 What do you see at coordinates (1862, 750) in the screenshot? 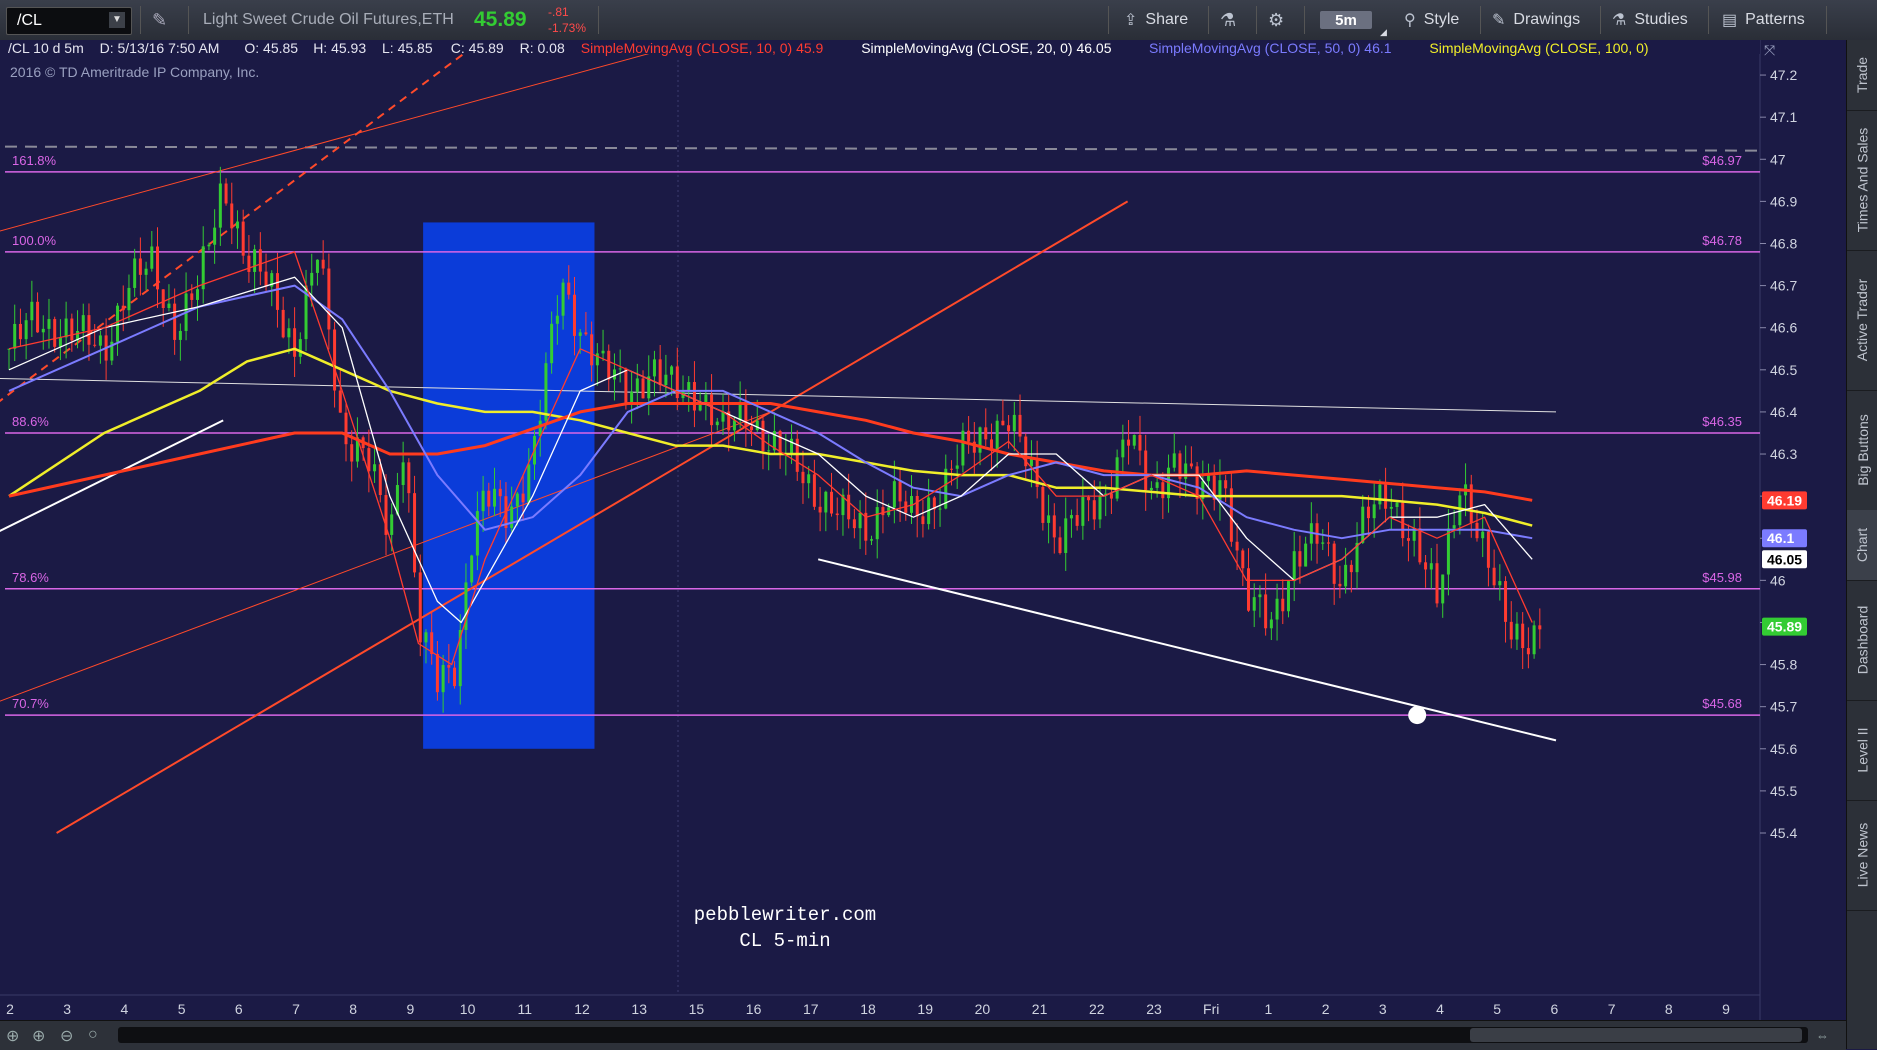
I see `tab-level-ii: Level II` at bounding box center [1862, 750].